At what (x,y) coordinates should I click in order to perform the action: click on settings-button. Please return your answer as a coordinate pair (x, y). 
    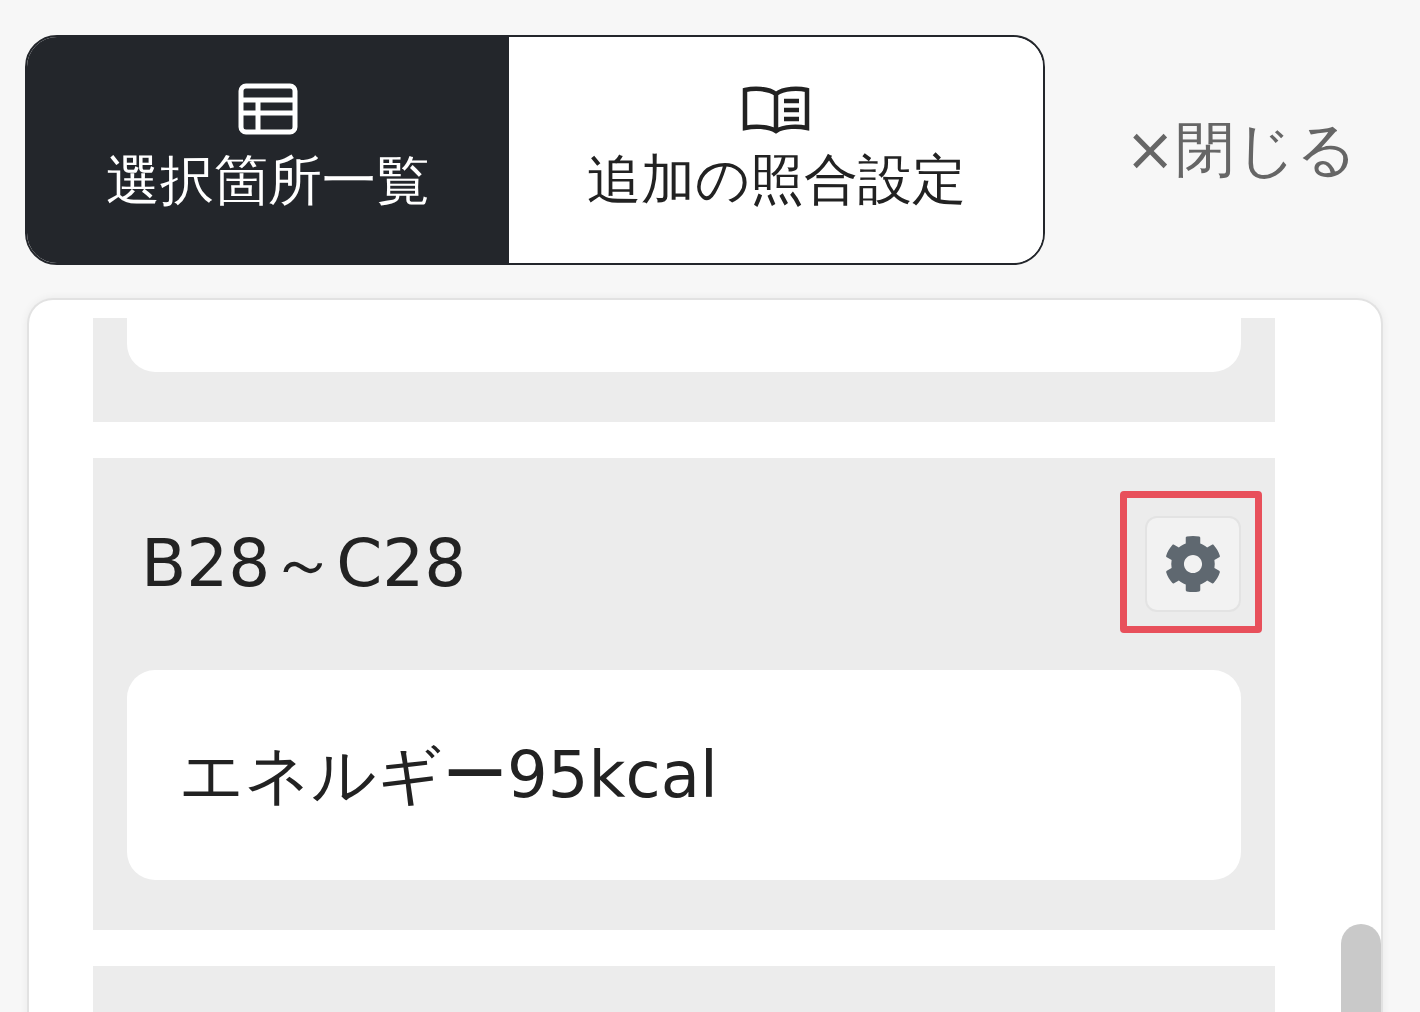
    Looking at the image, I should click on (1193, 564).